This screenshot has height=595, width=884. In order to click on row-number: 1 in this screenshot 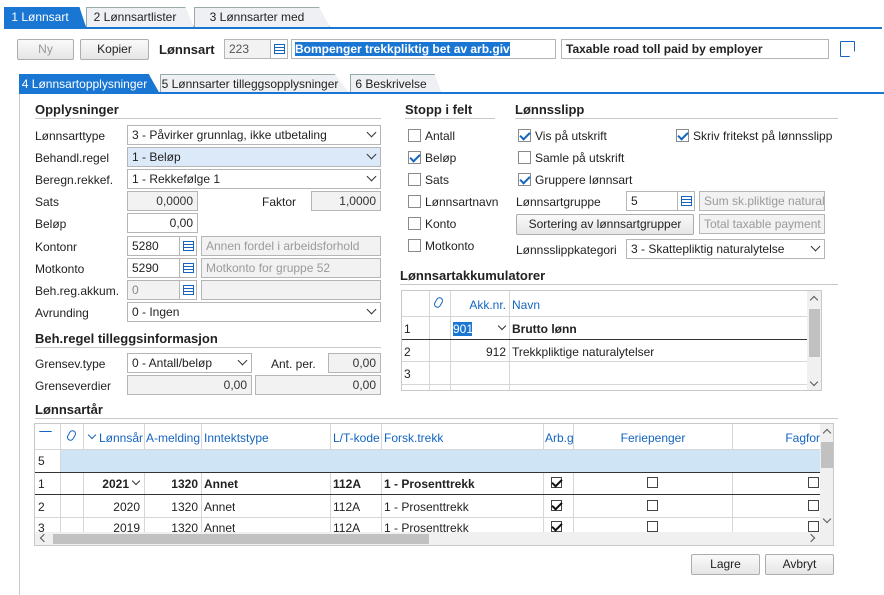, I will do `click(41, 484)`.